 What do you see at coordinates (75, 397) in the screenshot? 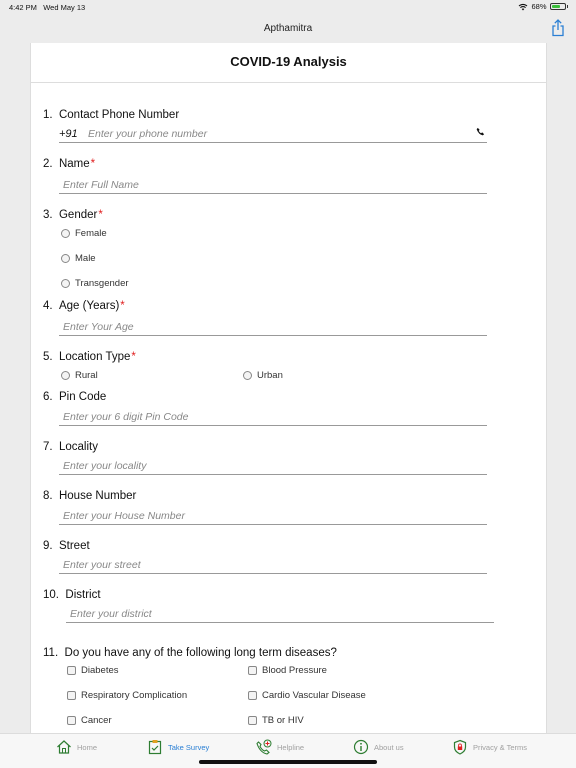
I see `question-pincode-label: 6. Pin Code` at bounding box center [75, 397].